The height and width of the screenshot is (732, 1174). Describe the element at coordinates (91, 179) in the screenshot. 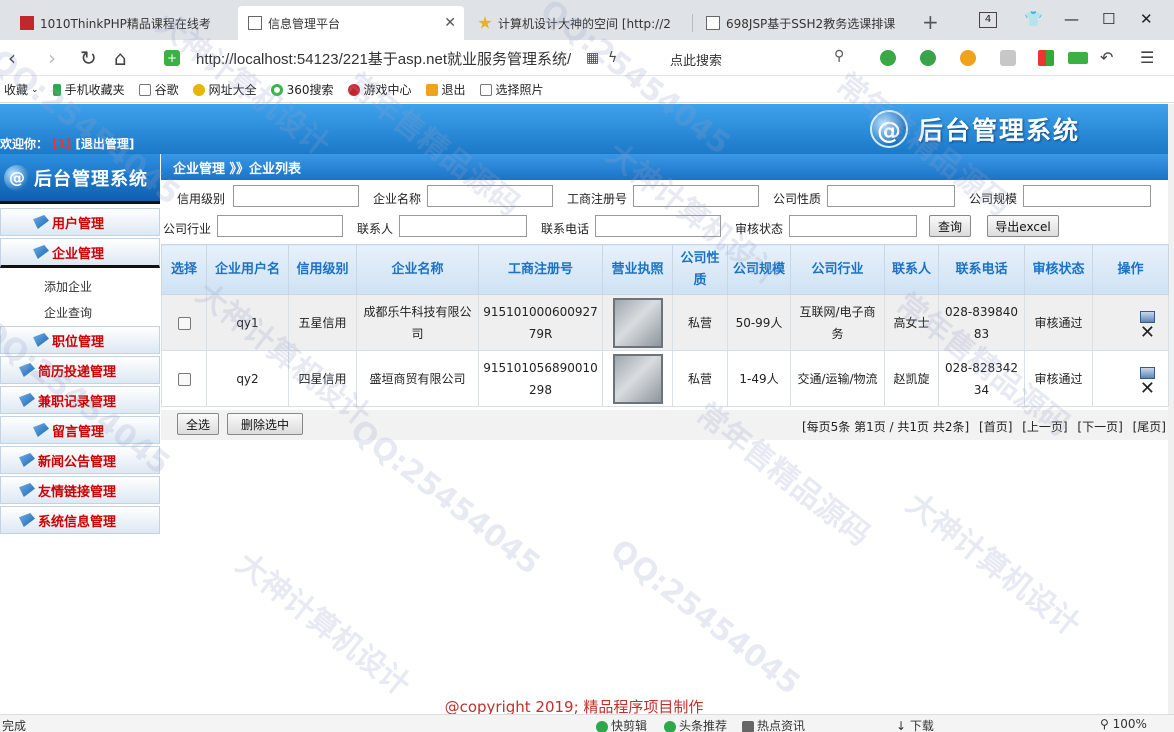

I see `sidebar-title: 后台管理系统` at that location.